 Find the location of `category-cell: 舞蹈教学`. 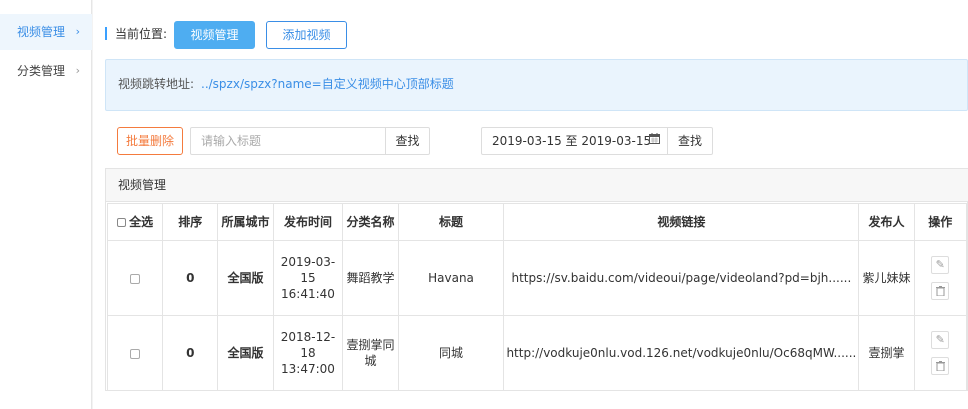

category-cell: 舞蹈教学 is located at coordinates (370, 278).